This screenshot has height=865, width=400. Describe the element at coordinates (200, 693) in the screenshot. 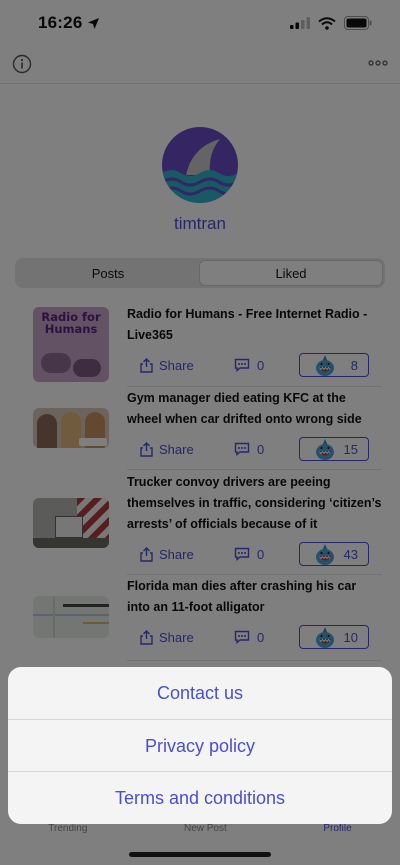

I see `contact-us-button: Contact us` at that location.